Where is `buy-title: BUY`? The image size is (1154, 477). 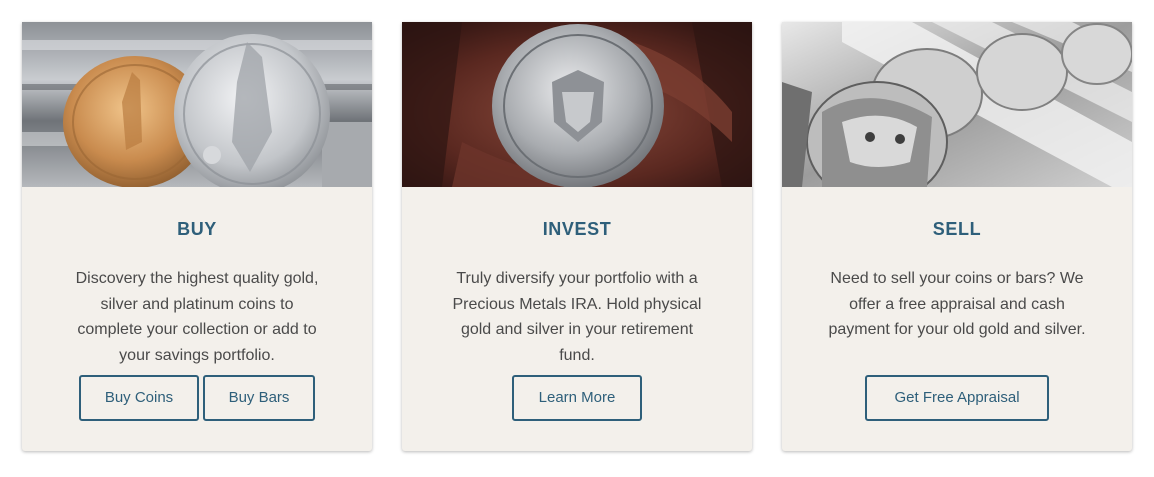
buy-title: BUY is located at coordinates (197, 229).